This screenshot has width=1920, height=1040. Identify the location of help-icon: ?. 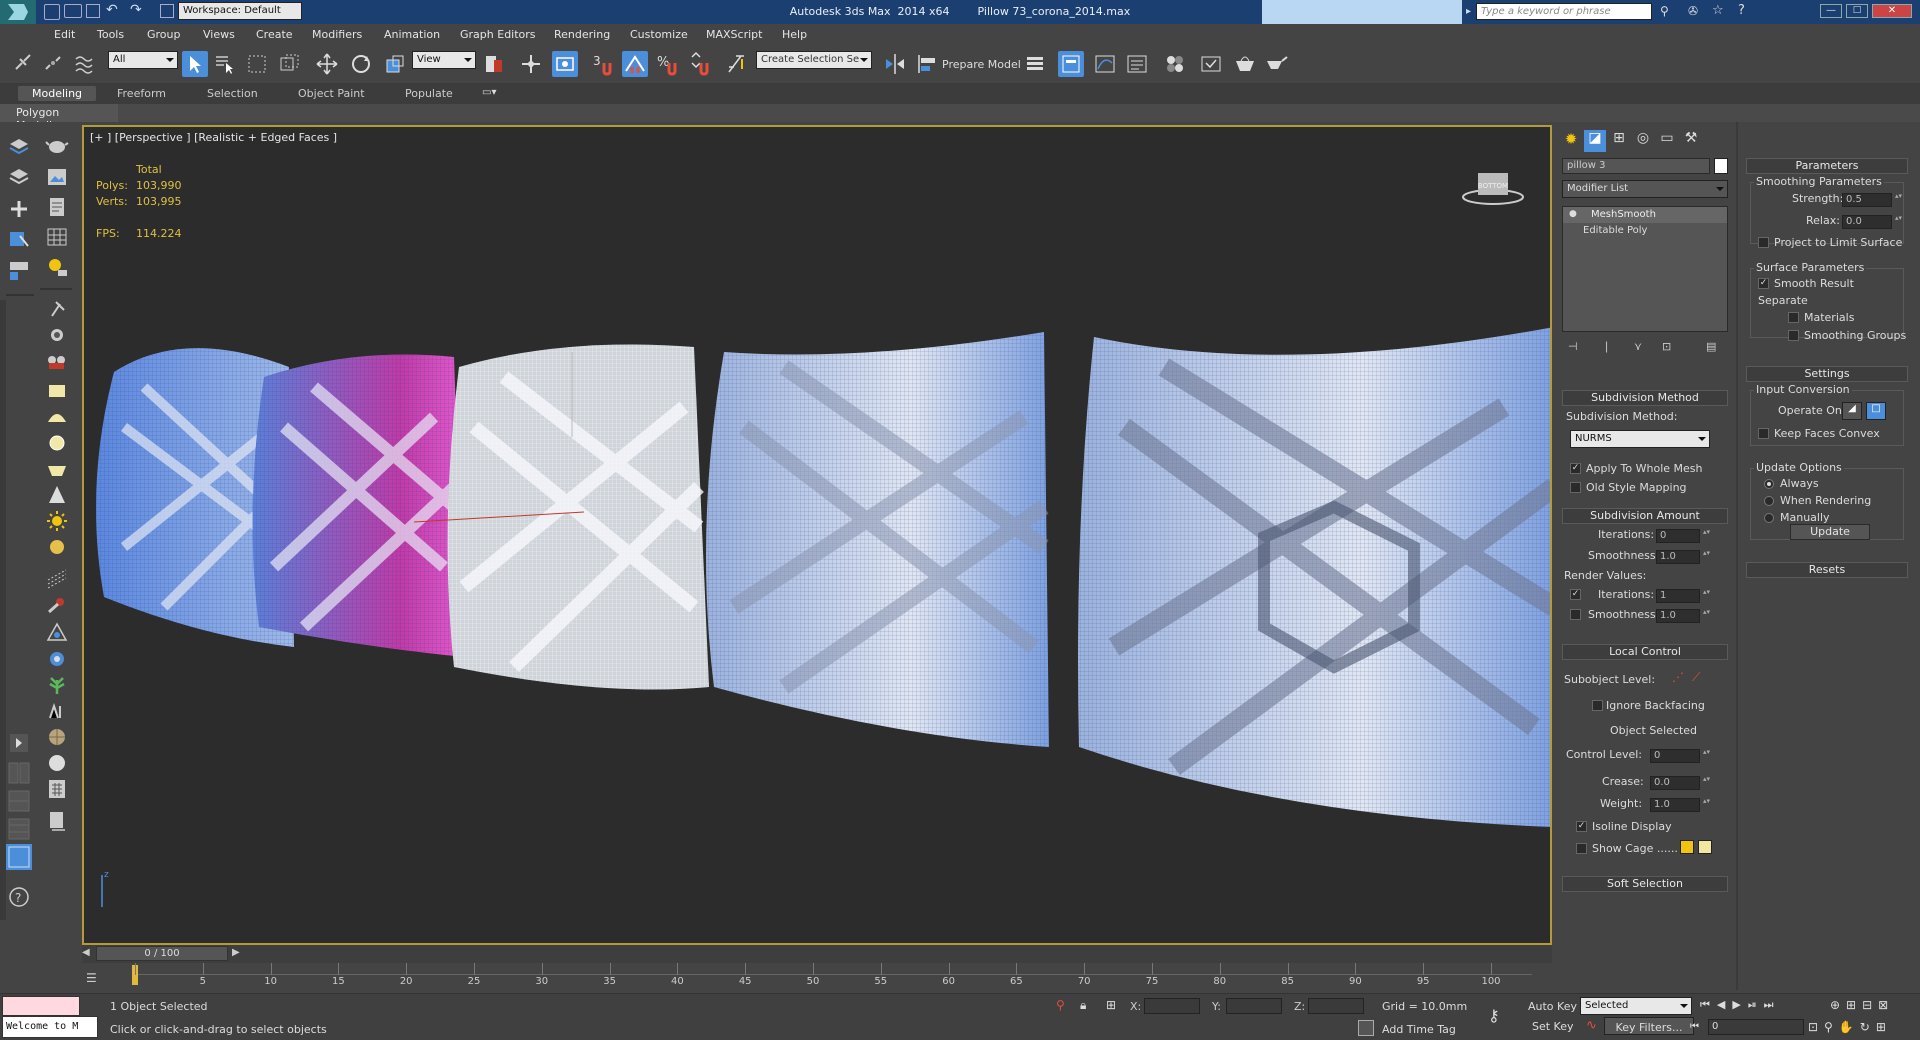
(1741, 10).